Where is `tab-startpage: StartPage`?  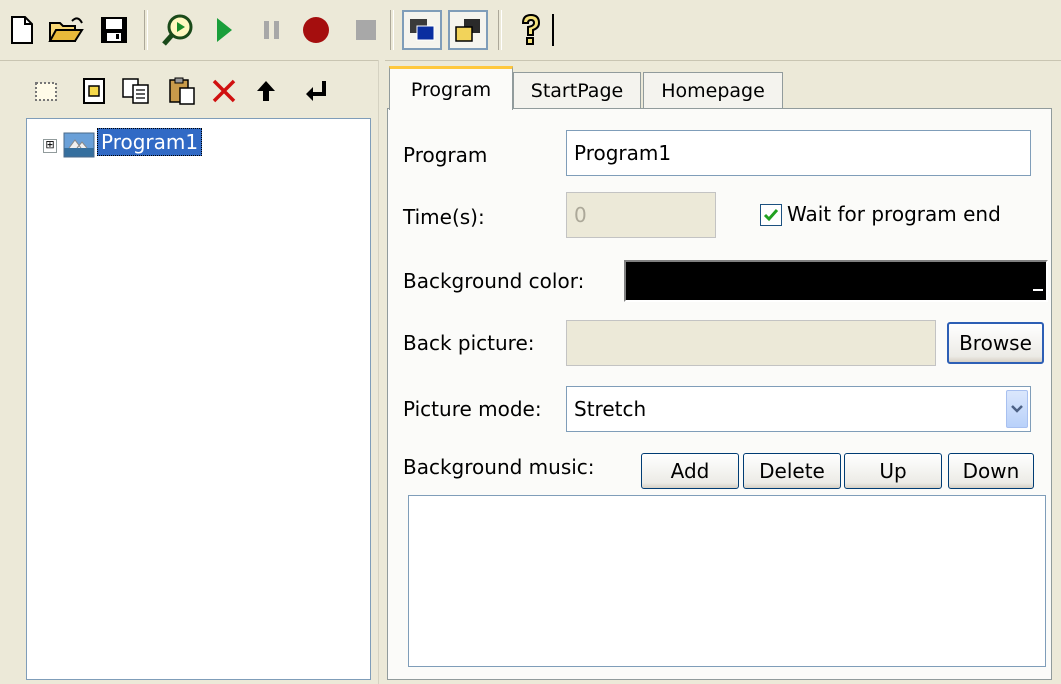
tab-startpage: StartPage is located at coordinates (577, 90).